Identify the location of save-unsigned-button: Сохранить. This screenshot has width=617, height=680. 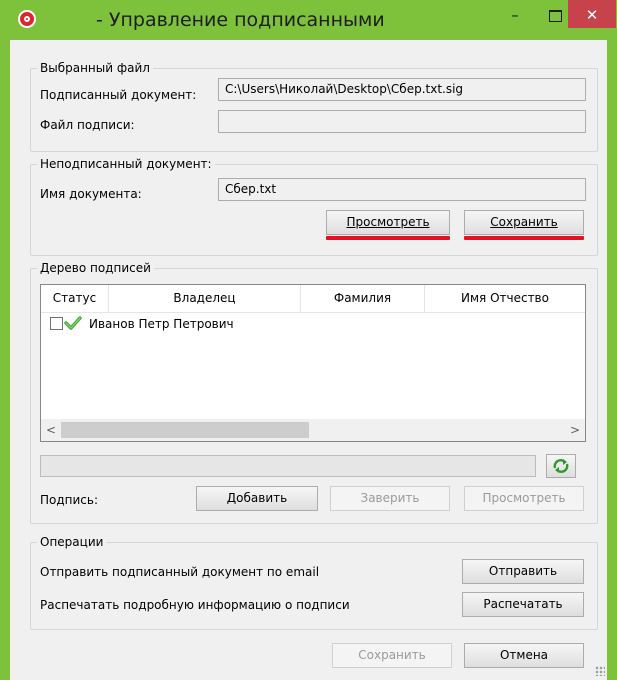
(524, 222).